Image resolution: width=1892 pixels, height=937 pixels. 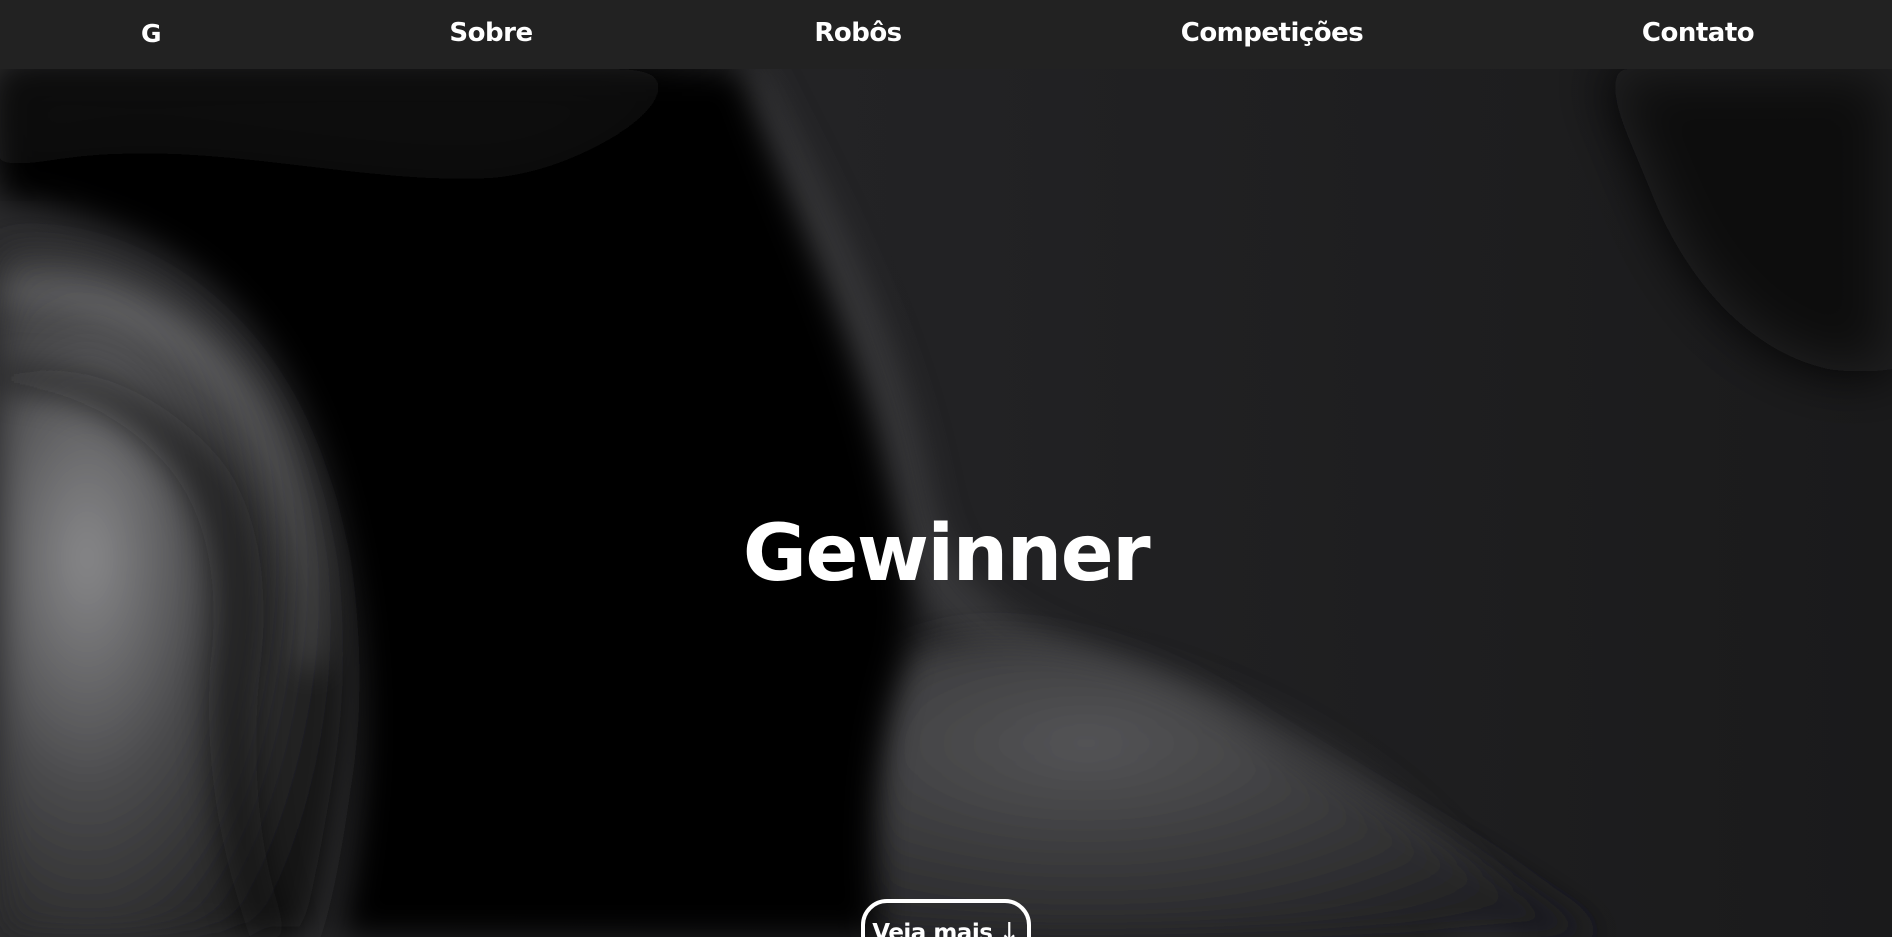 What do you see at coordinates (932, 928) in the screenshot?
I see `see-more-label: Veja mais` at bounding box center [932, 928].